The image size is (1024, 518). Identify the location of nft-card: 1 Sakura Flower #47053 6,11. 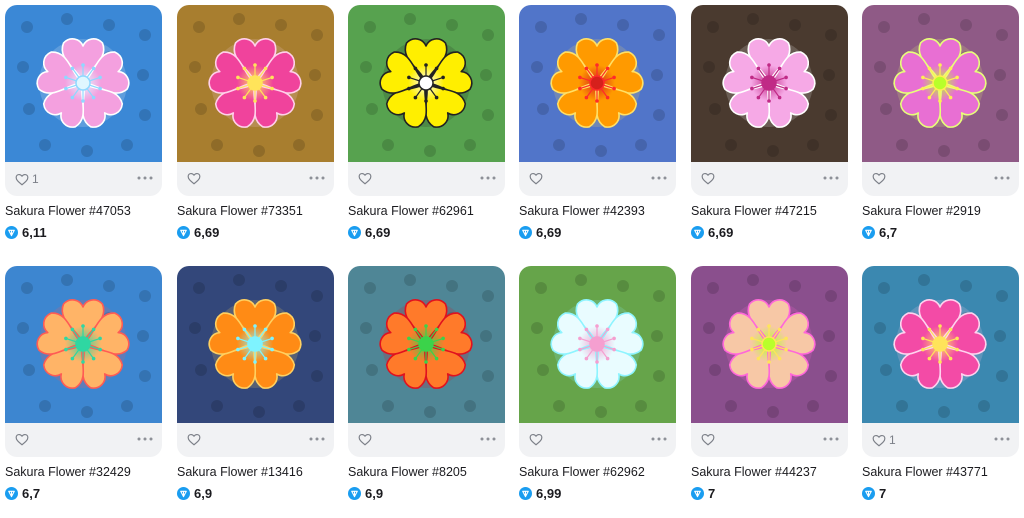
(83, 131).